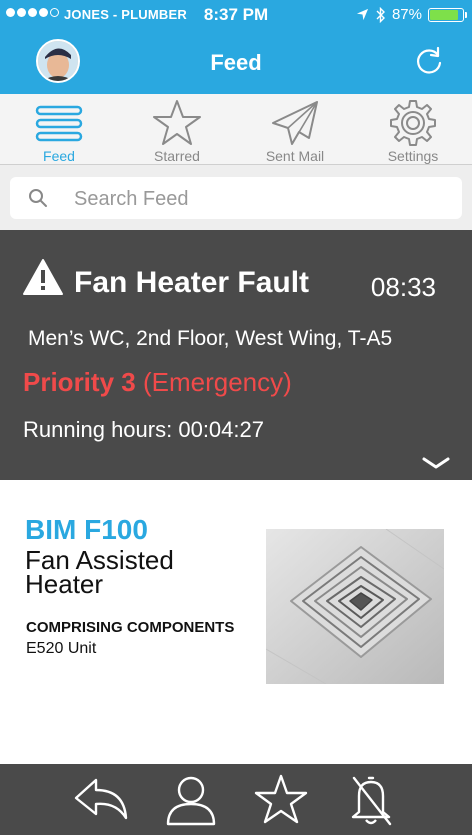 Image resolution: width=472 pixels, height=835 pixels. What do you see at coordinates (362, 14) in the screenshot?
I see `location-arrow-icon` at bounding box center [362, 14].